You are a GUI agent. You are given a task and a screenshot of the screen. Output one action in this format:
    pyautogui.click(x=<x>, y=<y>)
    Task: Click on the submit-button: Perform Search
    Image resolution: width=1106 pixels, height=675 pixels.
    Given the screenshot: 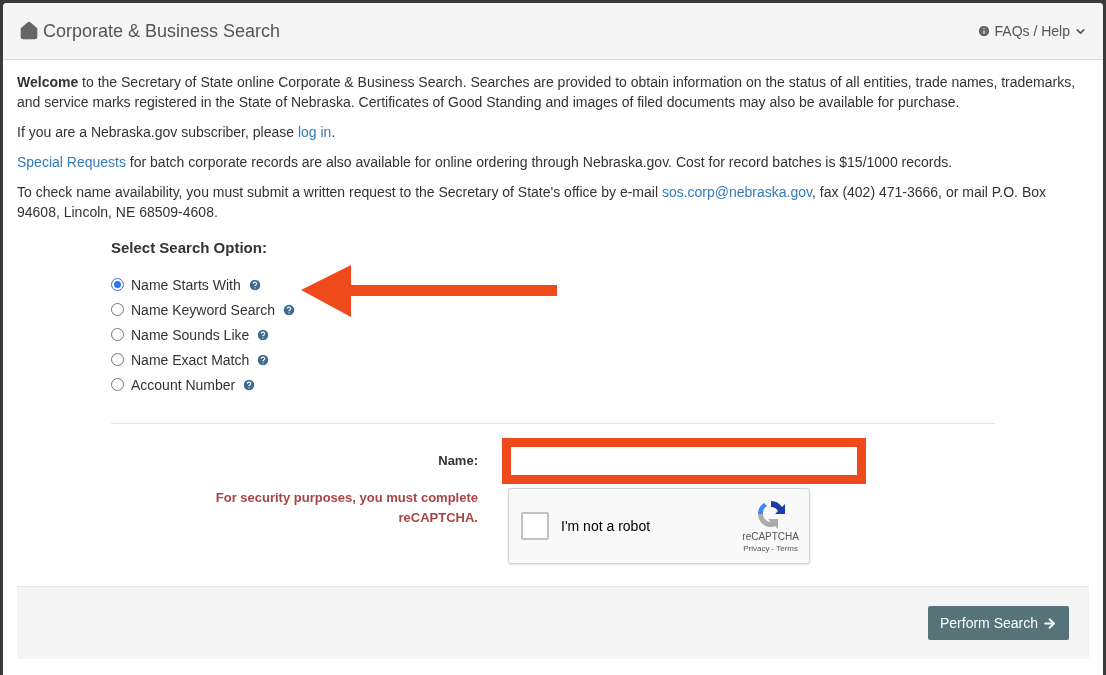 What is the action you would take?
    pyautogui.click(x=998, y=623)
    